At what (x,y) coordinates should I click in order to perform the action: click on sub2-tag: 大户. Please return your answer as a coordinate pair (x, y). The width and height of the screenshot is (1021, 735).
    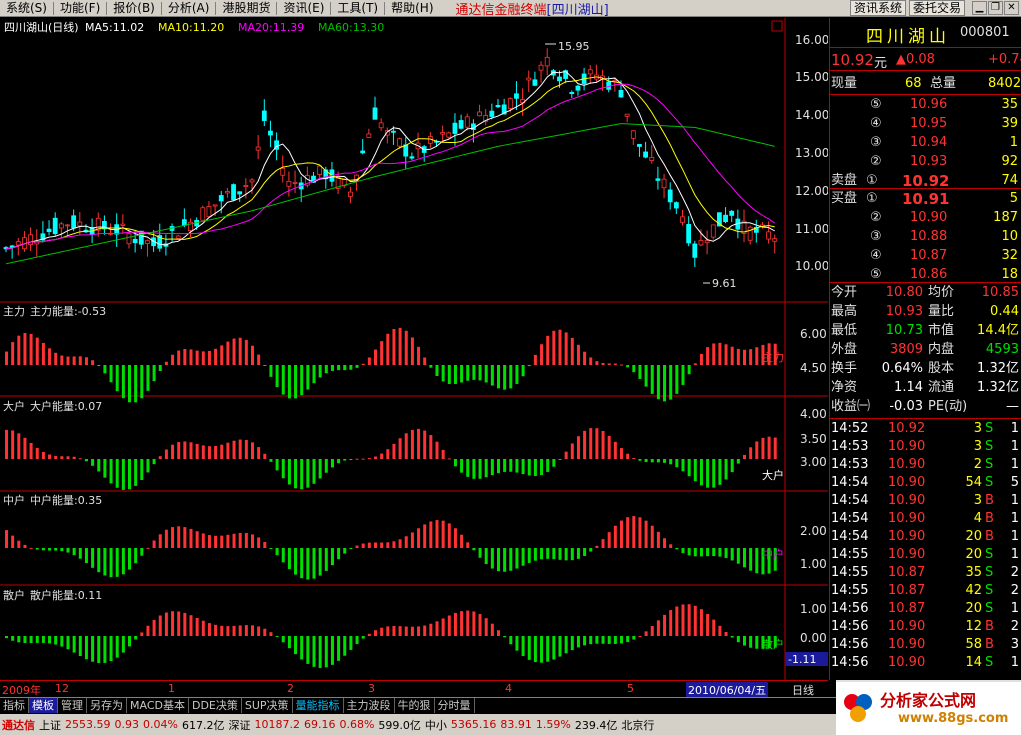
    Looking at the image, I should click on (773, 475).